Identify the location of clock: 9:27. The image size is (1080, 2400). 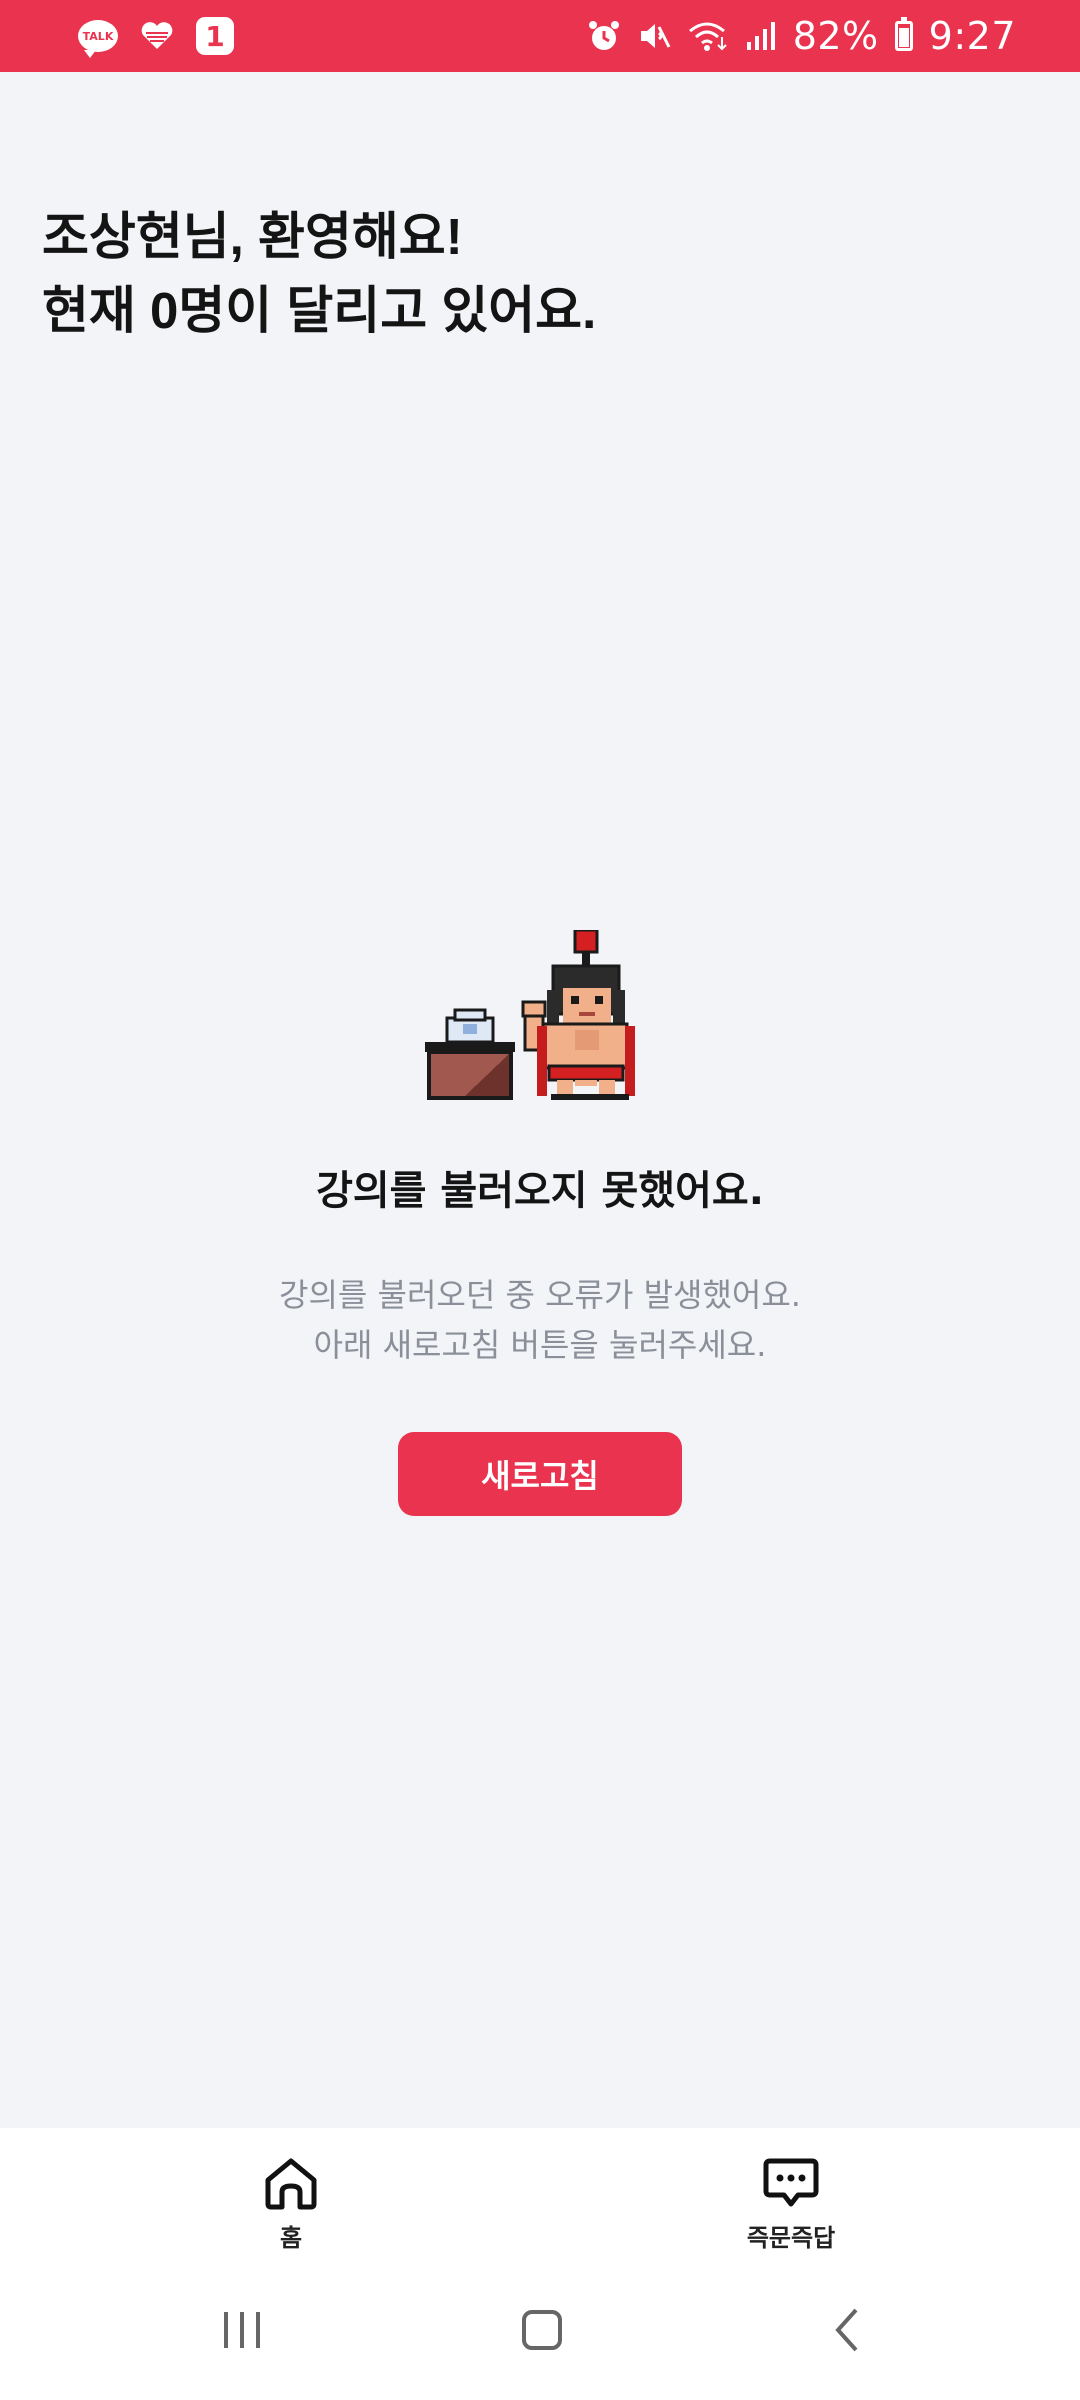
(972, 36).